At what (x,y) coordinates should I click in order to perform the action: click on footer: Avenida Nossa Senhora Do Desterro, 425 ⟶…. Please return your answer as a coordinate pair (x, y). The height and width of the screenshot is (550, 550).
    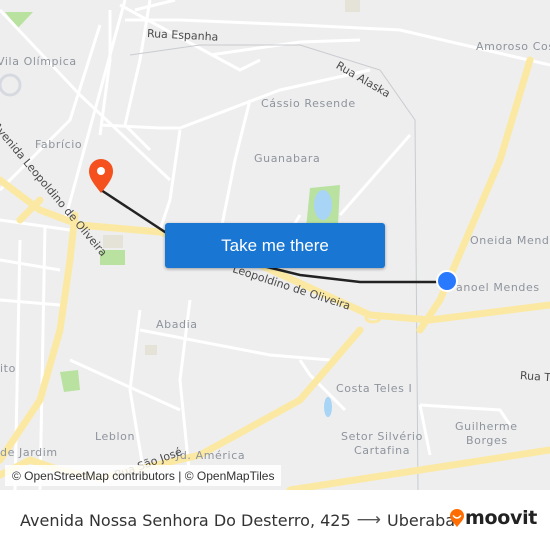
    Looking at the image, I should click on (275, 520).